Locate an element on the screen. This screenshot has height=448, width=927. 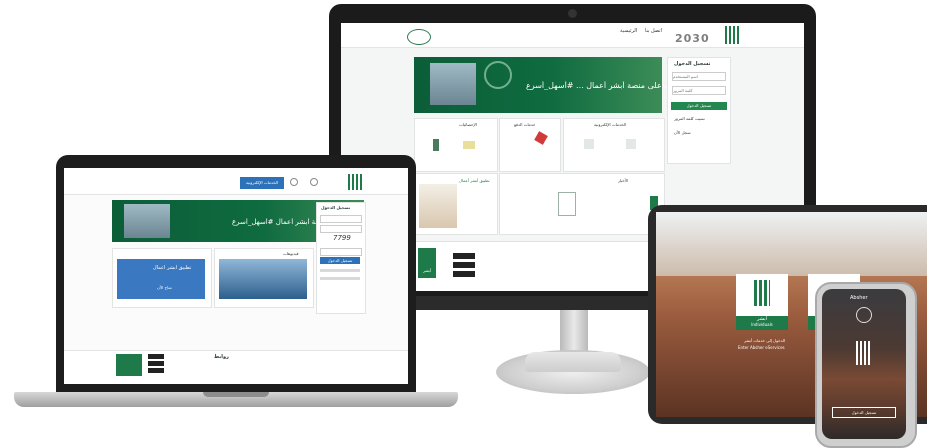
tablet-caption: Enter Absher eServices is located at coordinates (761, 347).